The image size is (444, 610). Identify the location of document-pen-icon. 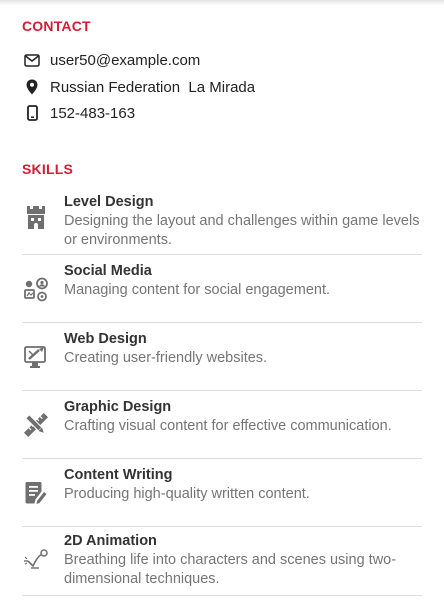
(36, 493).